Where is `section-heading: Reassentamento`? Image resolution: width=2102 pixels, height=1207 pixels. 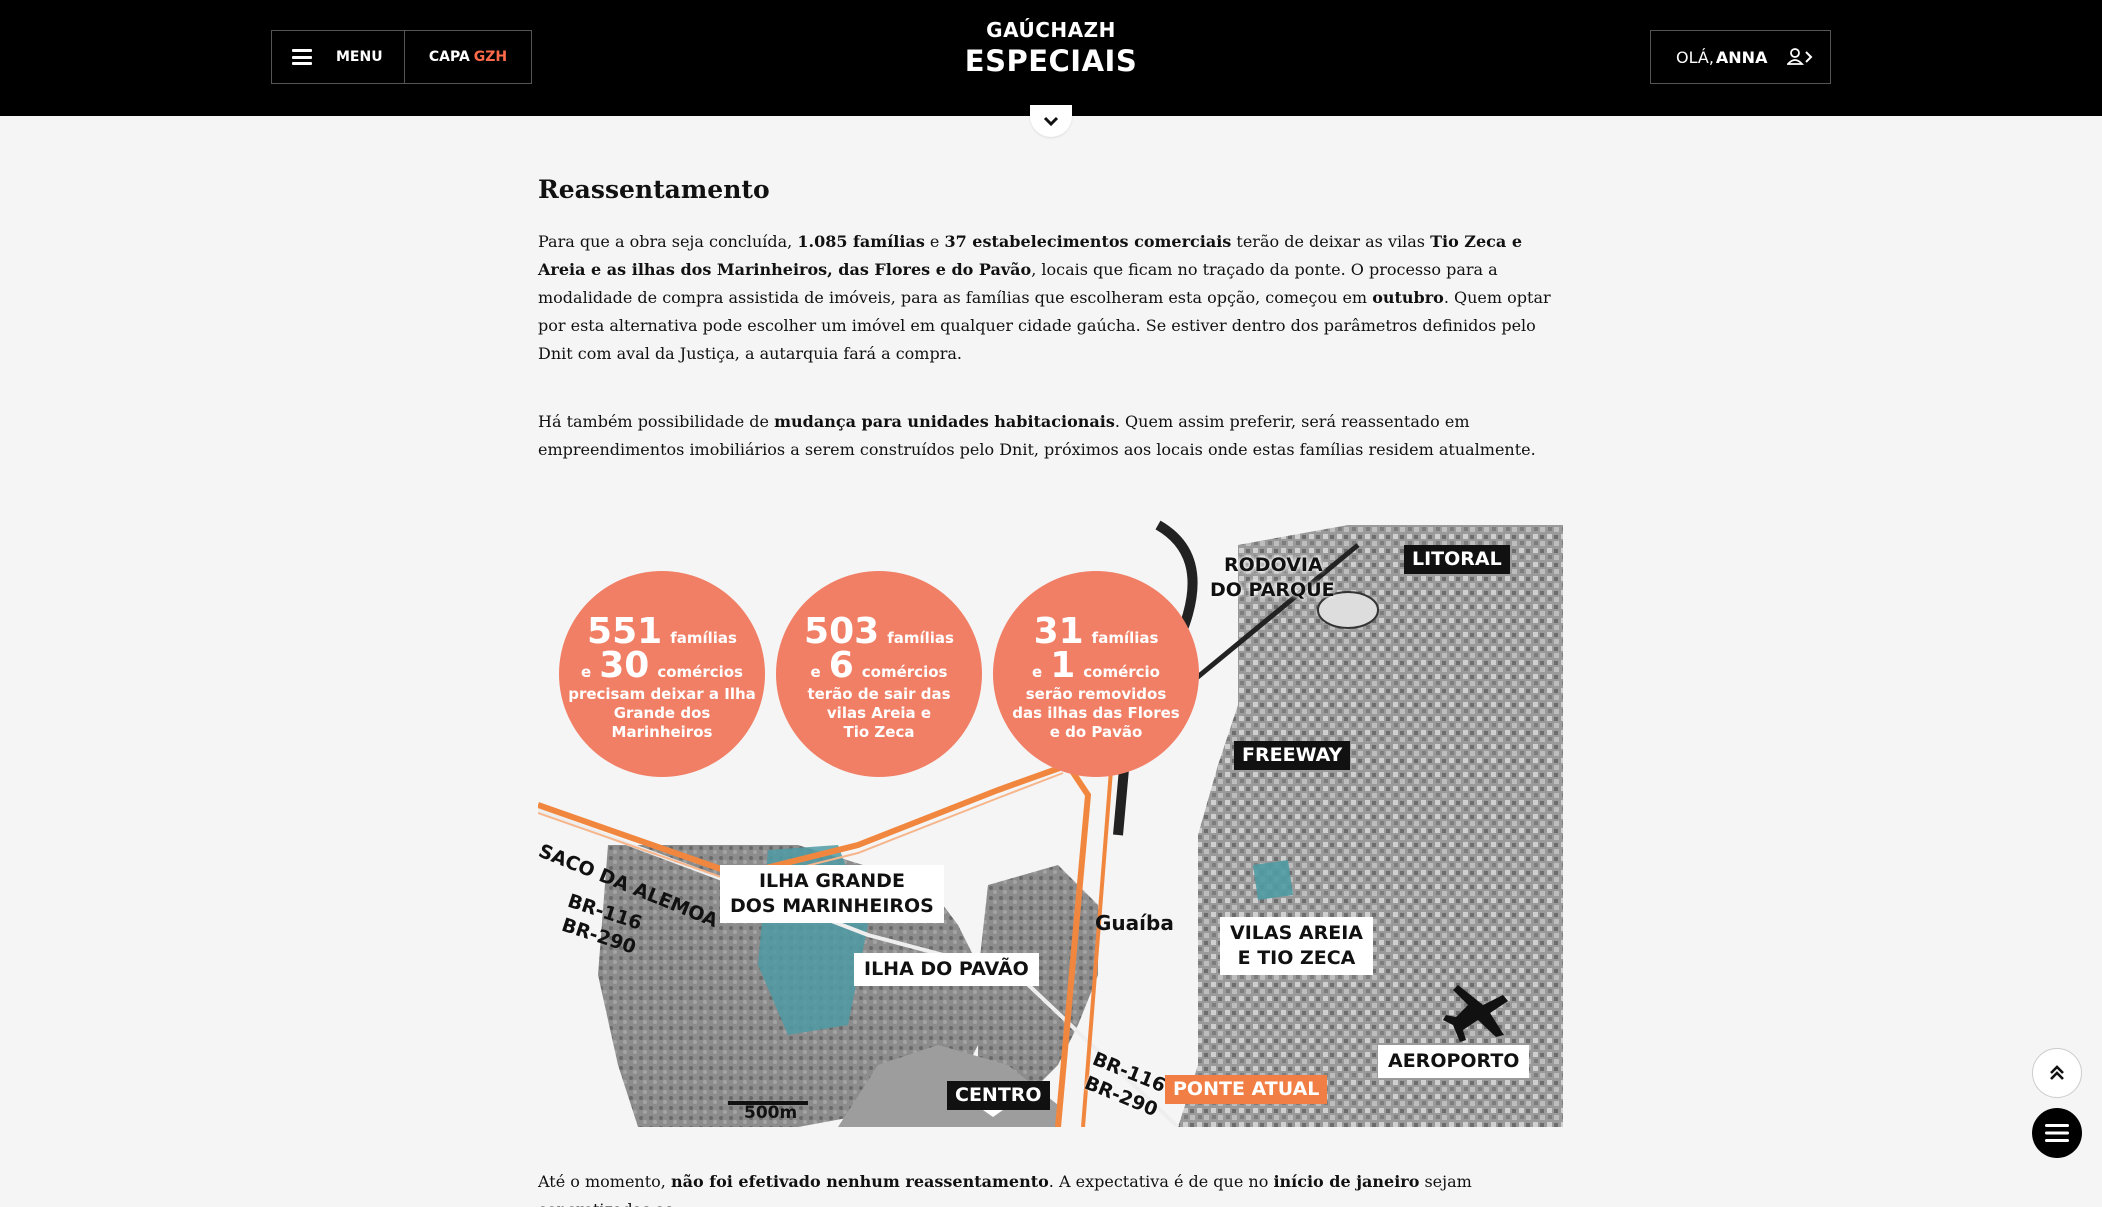
section-heading: Reassentamento is located at coordinates (654, 189).